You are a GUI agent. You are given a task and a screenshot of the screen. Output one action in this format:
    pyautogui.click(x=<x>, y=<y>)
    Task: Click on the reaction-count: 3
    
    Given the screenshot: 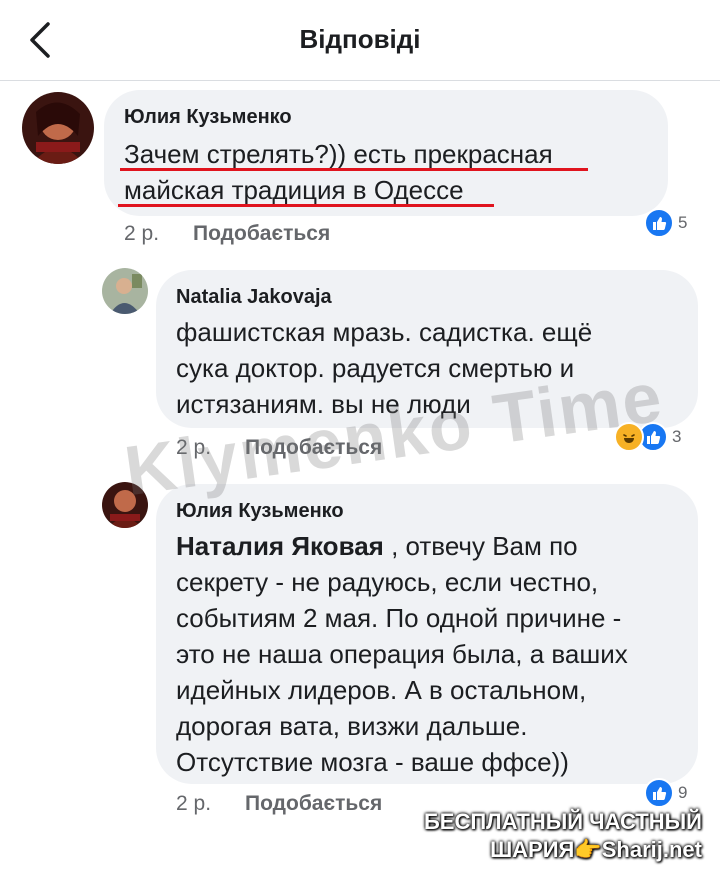 What is the action you would take?
    pyautogui.click(x=677, y=436)
    